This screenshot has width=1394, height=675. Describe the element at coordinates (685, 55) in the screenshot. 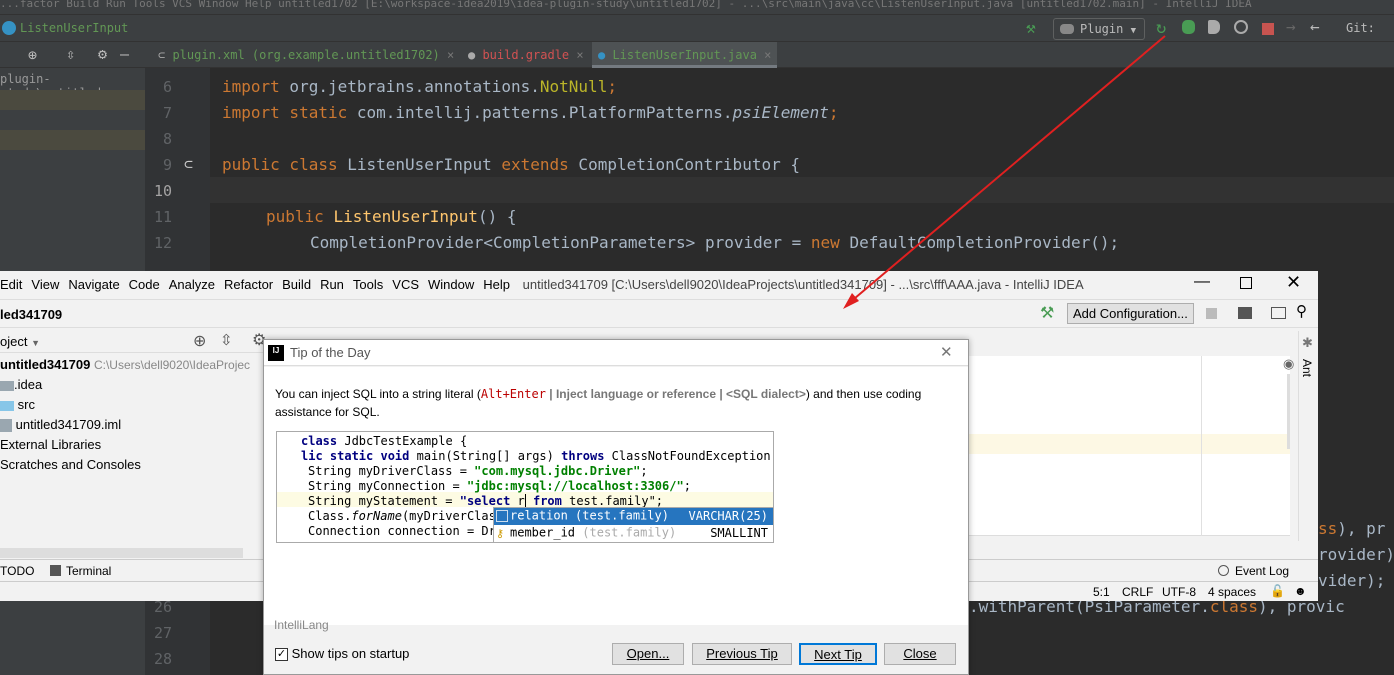

I see `tab-listen-user-input: ● ListenUserInput.java ×` at that location.